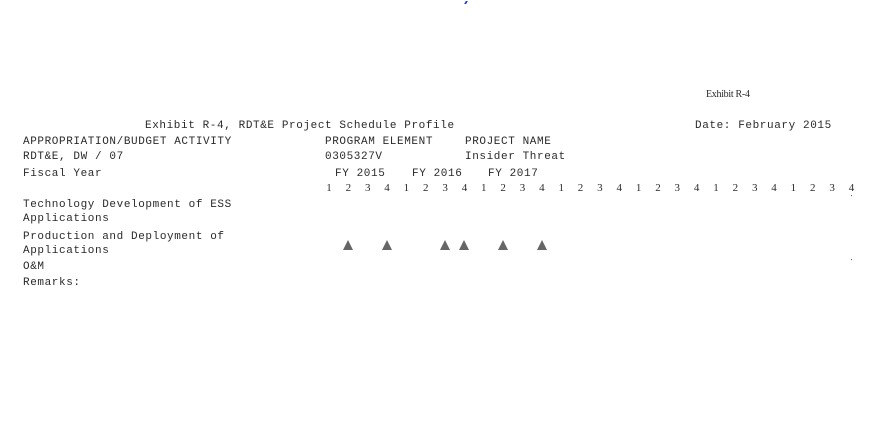 The height and width of the screenshot is (437, 871). I want to click on fiscal-year-header: FY 2015, so click(360, 174).